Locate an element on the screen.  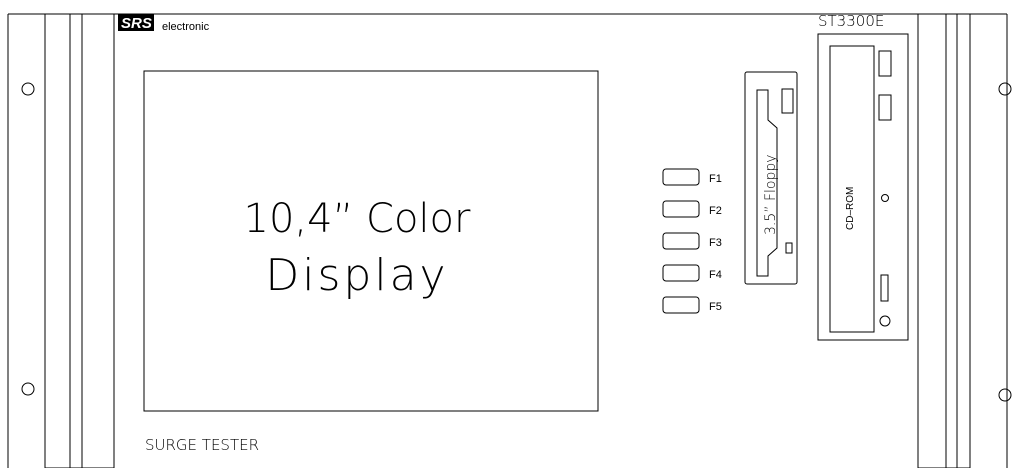
logo-text: SRS is located at coordinates (136, 23).